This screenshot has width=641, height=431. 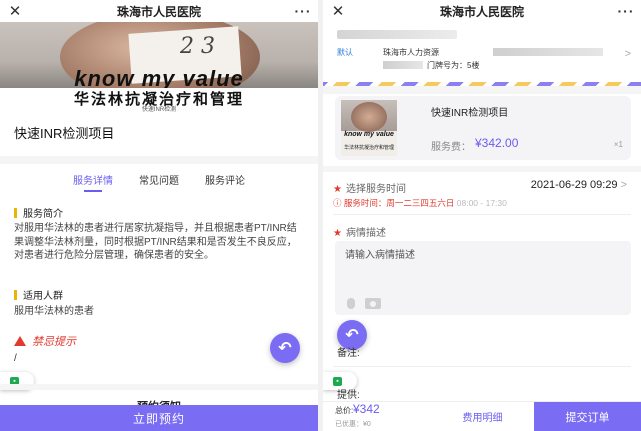 What do you see at coordinates (285, 348) in the screenshot?
I see `back-icon: ↶` at bounding box center [285, 348].